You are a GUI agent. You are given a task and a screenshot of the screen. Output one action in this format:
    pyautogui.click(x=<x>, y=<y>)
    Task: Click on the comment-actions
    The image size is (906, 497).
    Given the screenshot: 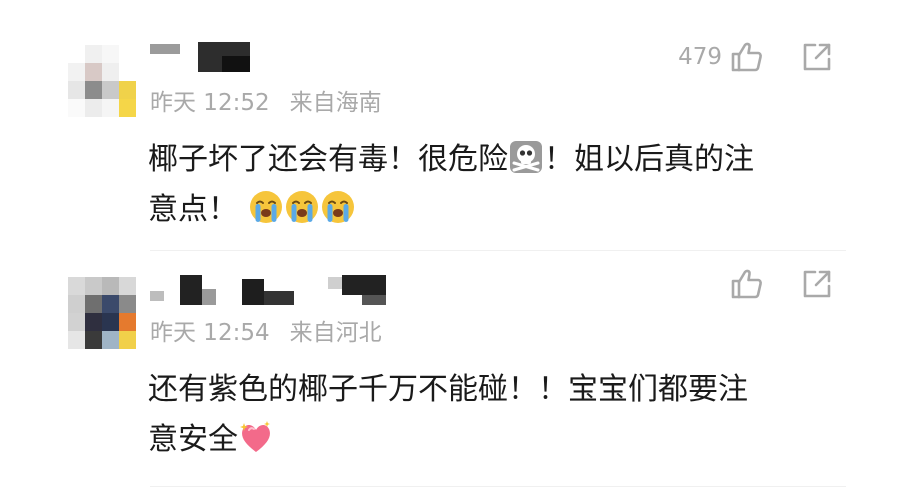 What is the action you would take?
    pyautogui.click(x=778, y=284)
    